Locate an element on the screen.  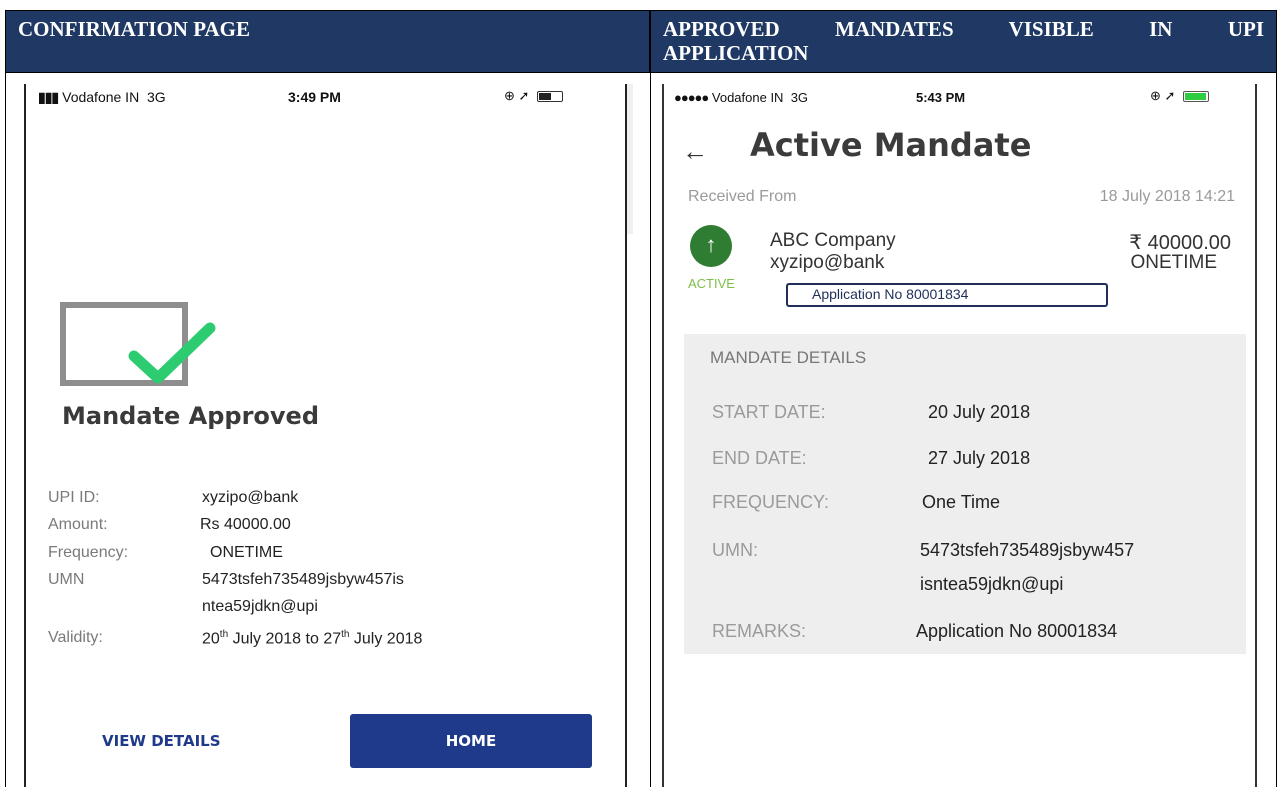
clock: 3:49 PM is located at coordinates (314, 97).